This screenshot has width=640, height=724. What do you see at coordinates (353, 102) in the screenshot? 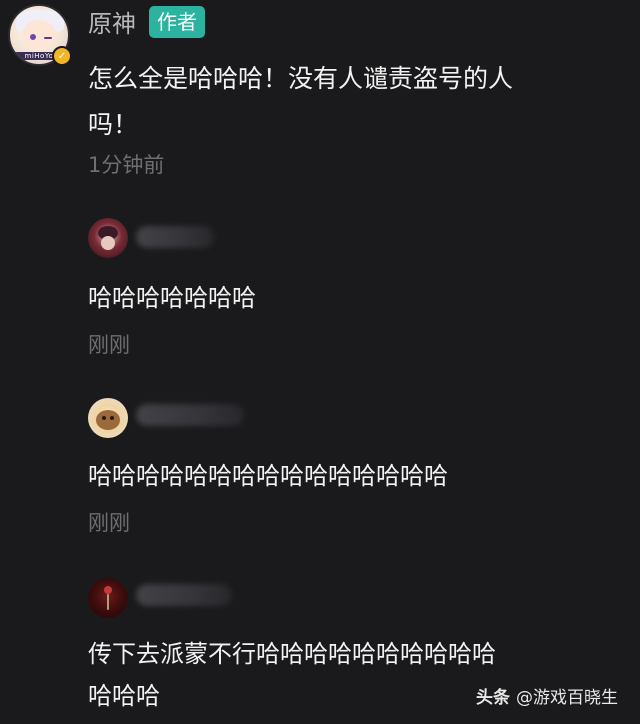
I see `post-text: 怎么全是哈哈哈！没有人谴责盗号的人 吗！` at bounding box center [353, 102].